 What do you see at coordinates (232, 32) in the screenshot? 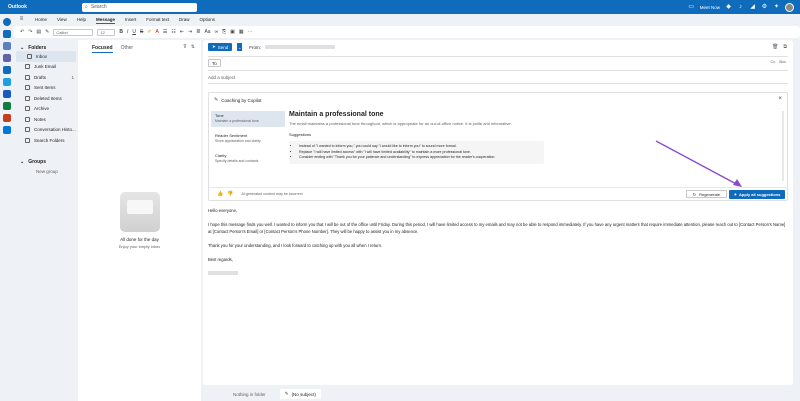
I see `picture-icon: ▣` at bounding box center [232, 32].